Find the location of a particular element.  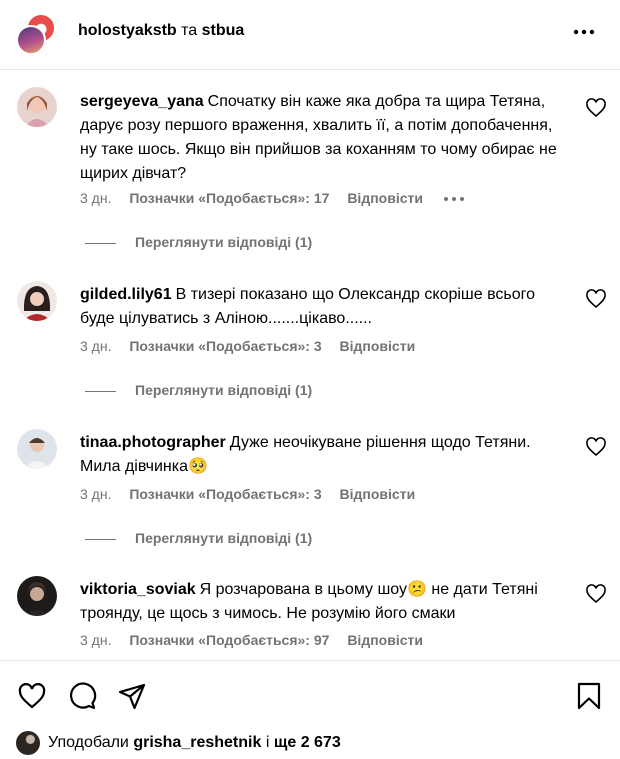

share-icon is located at coordinates (132, 696).